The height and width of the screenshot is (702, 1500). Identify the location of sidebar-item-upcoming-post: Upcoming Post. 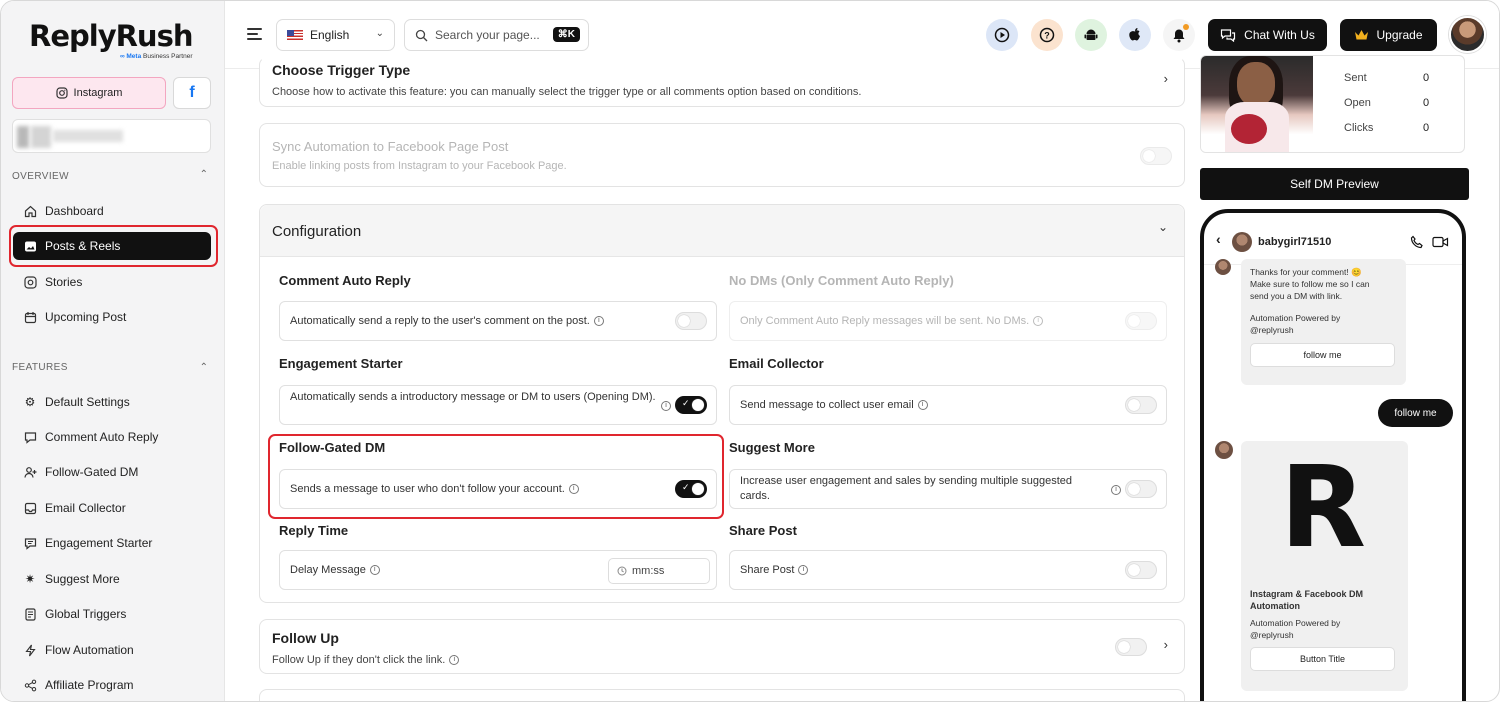
(112, 317).